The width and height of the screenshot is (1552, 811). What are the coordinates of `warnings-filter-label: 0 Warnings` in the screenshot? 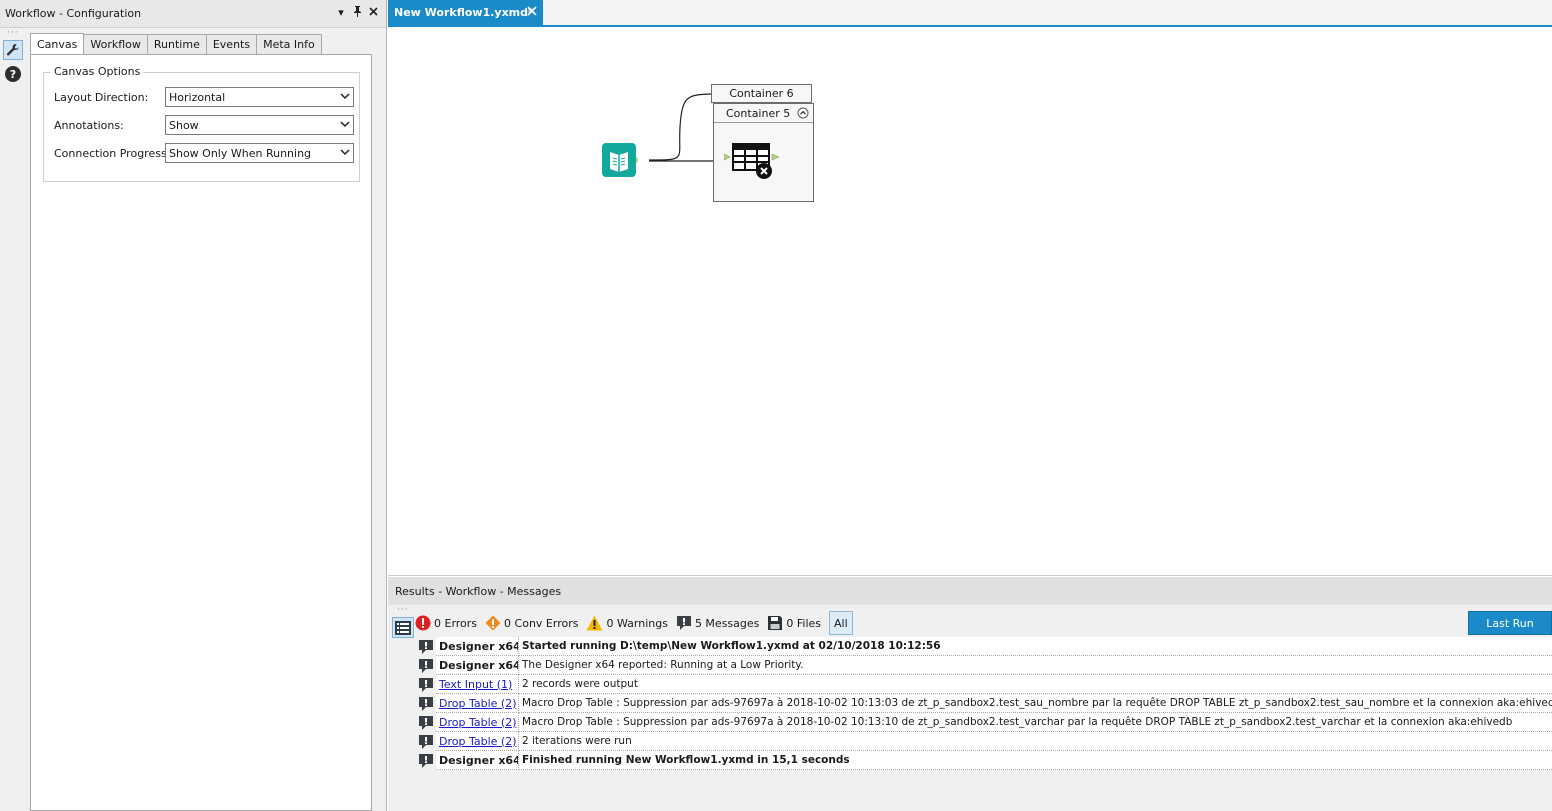 It's located at (637, 623).